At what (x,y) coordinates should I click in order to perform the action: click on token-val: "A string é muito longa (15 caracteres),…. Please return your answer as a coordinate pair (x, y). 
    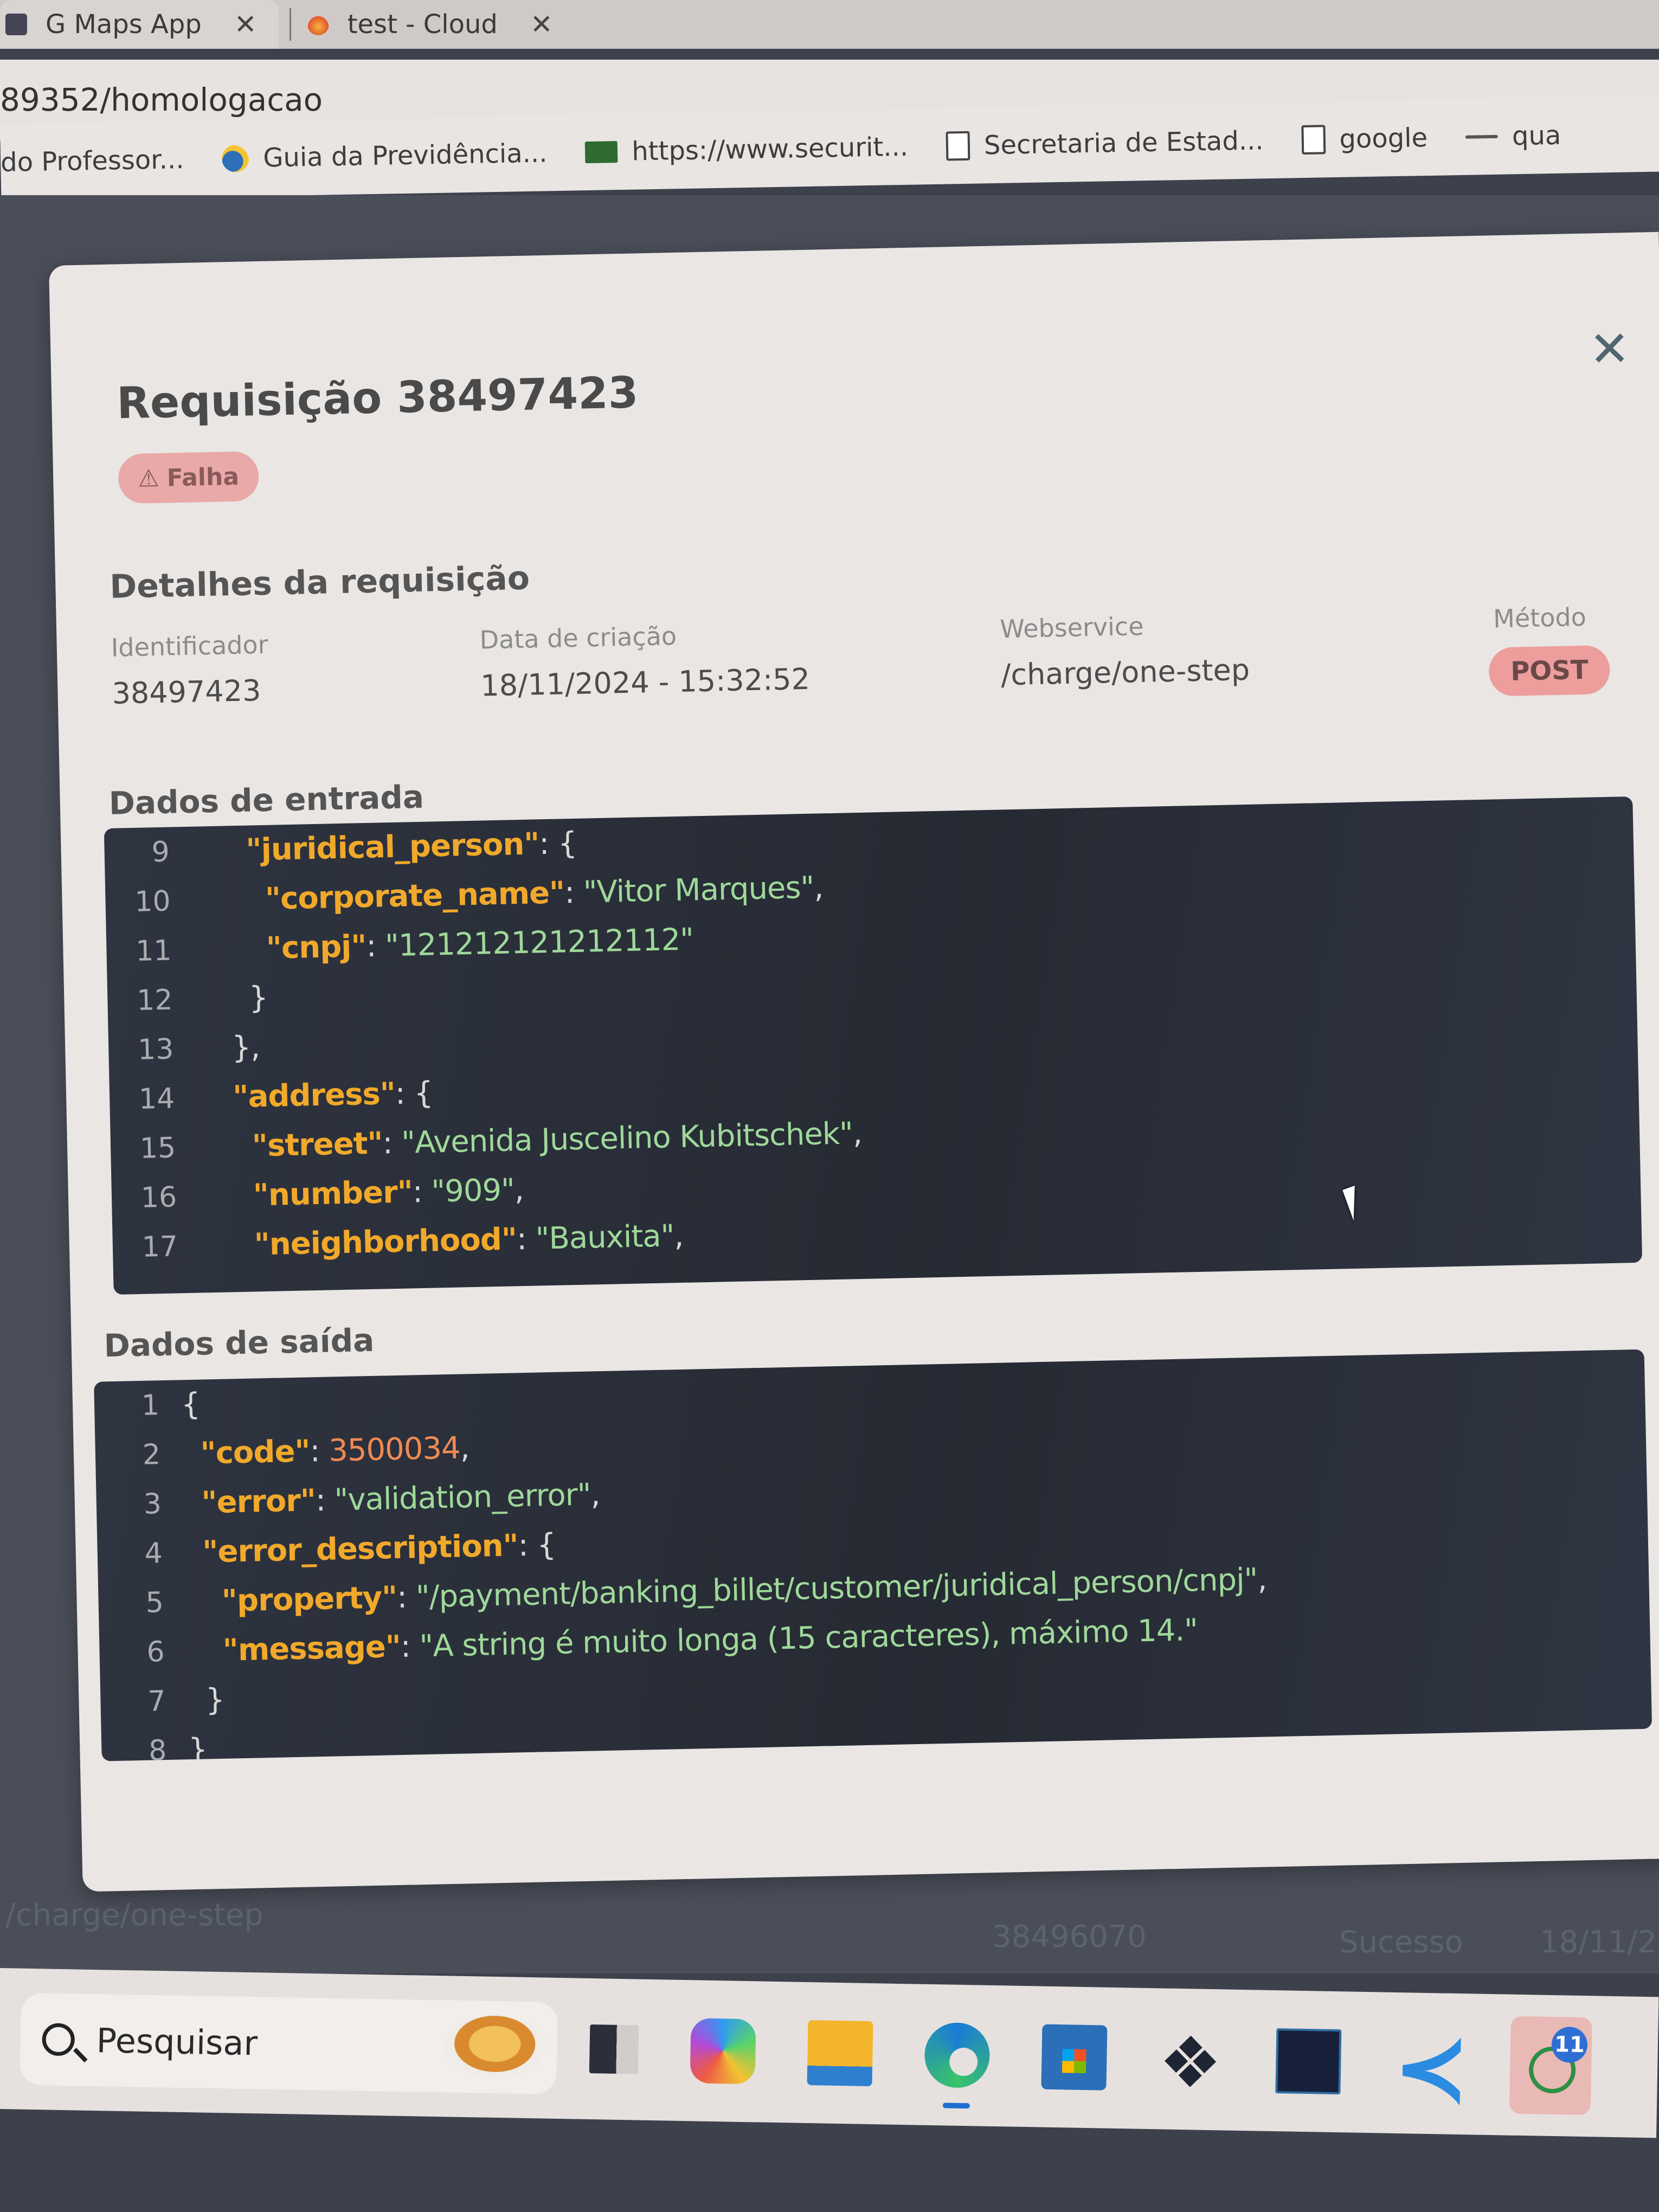
    Looking at the image, I should click on (808, 1638).